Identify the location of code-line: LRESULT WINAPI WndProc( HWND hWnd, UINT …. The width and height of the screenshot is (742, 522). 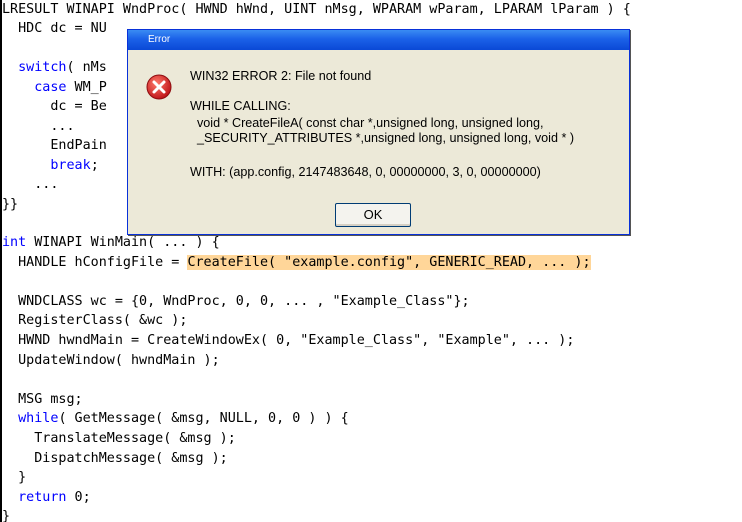
(316, 10).